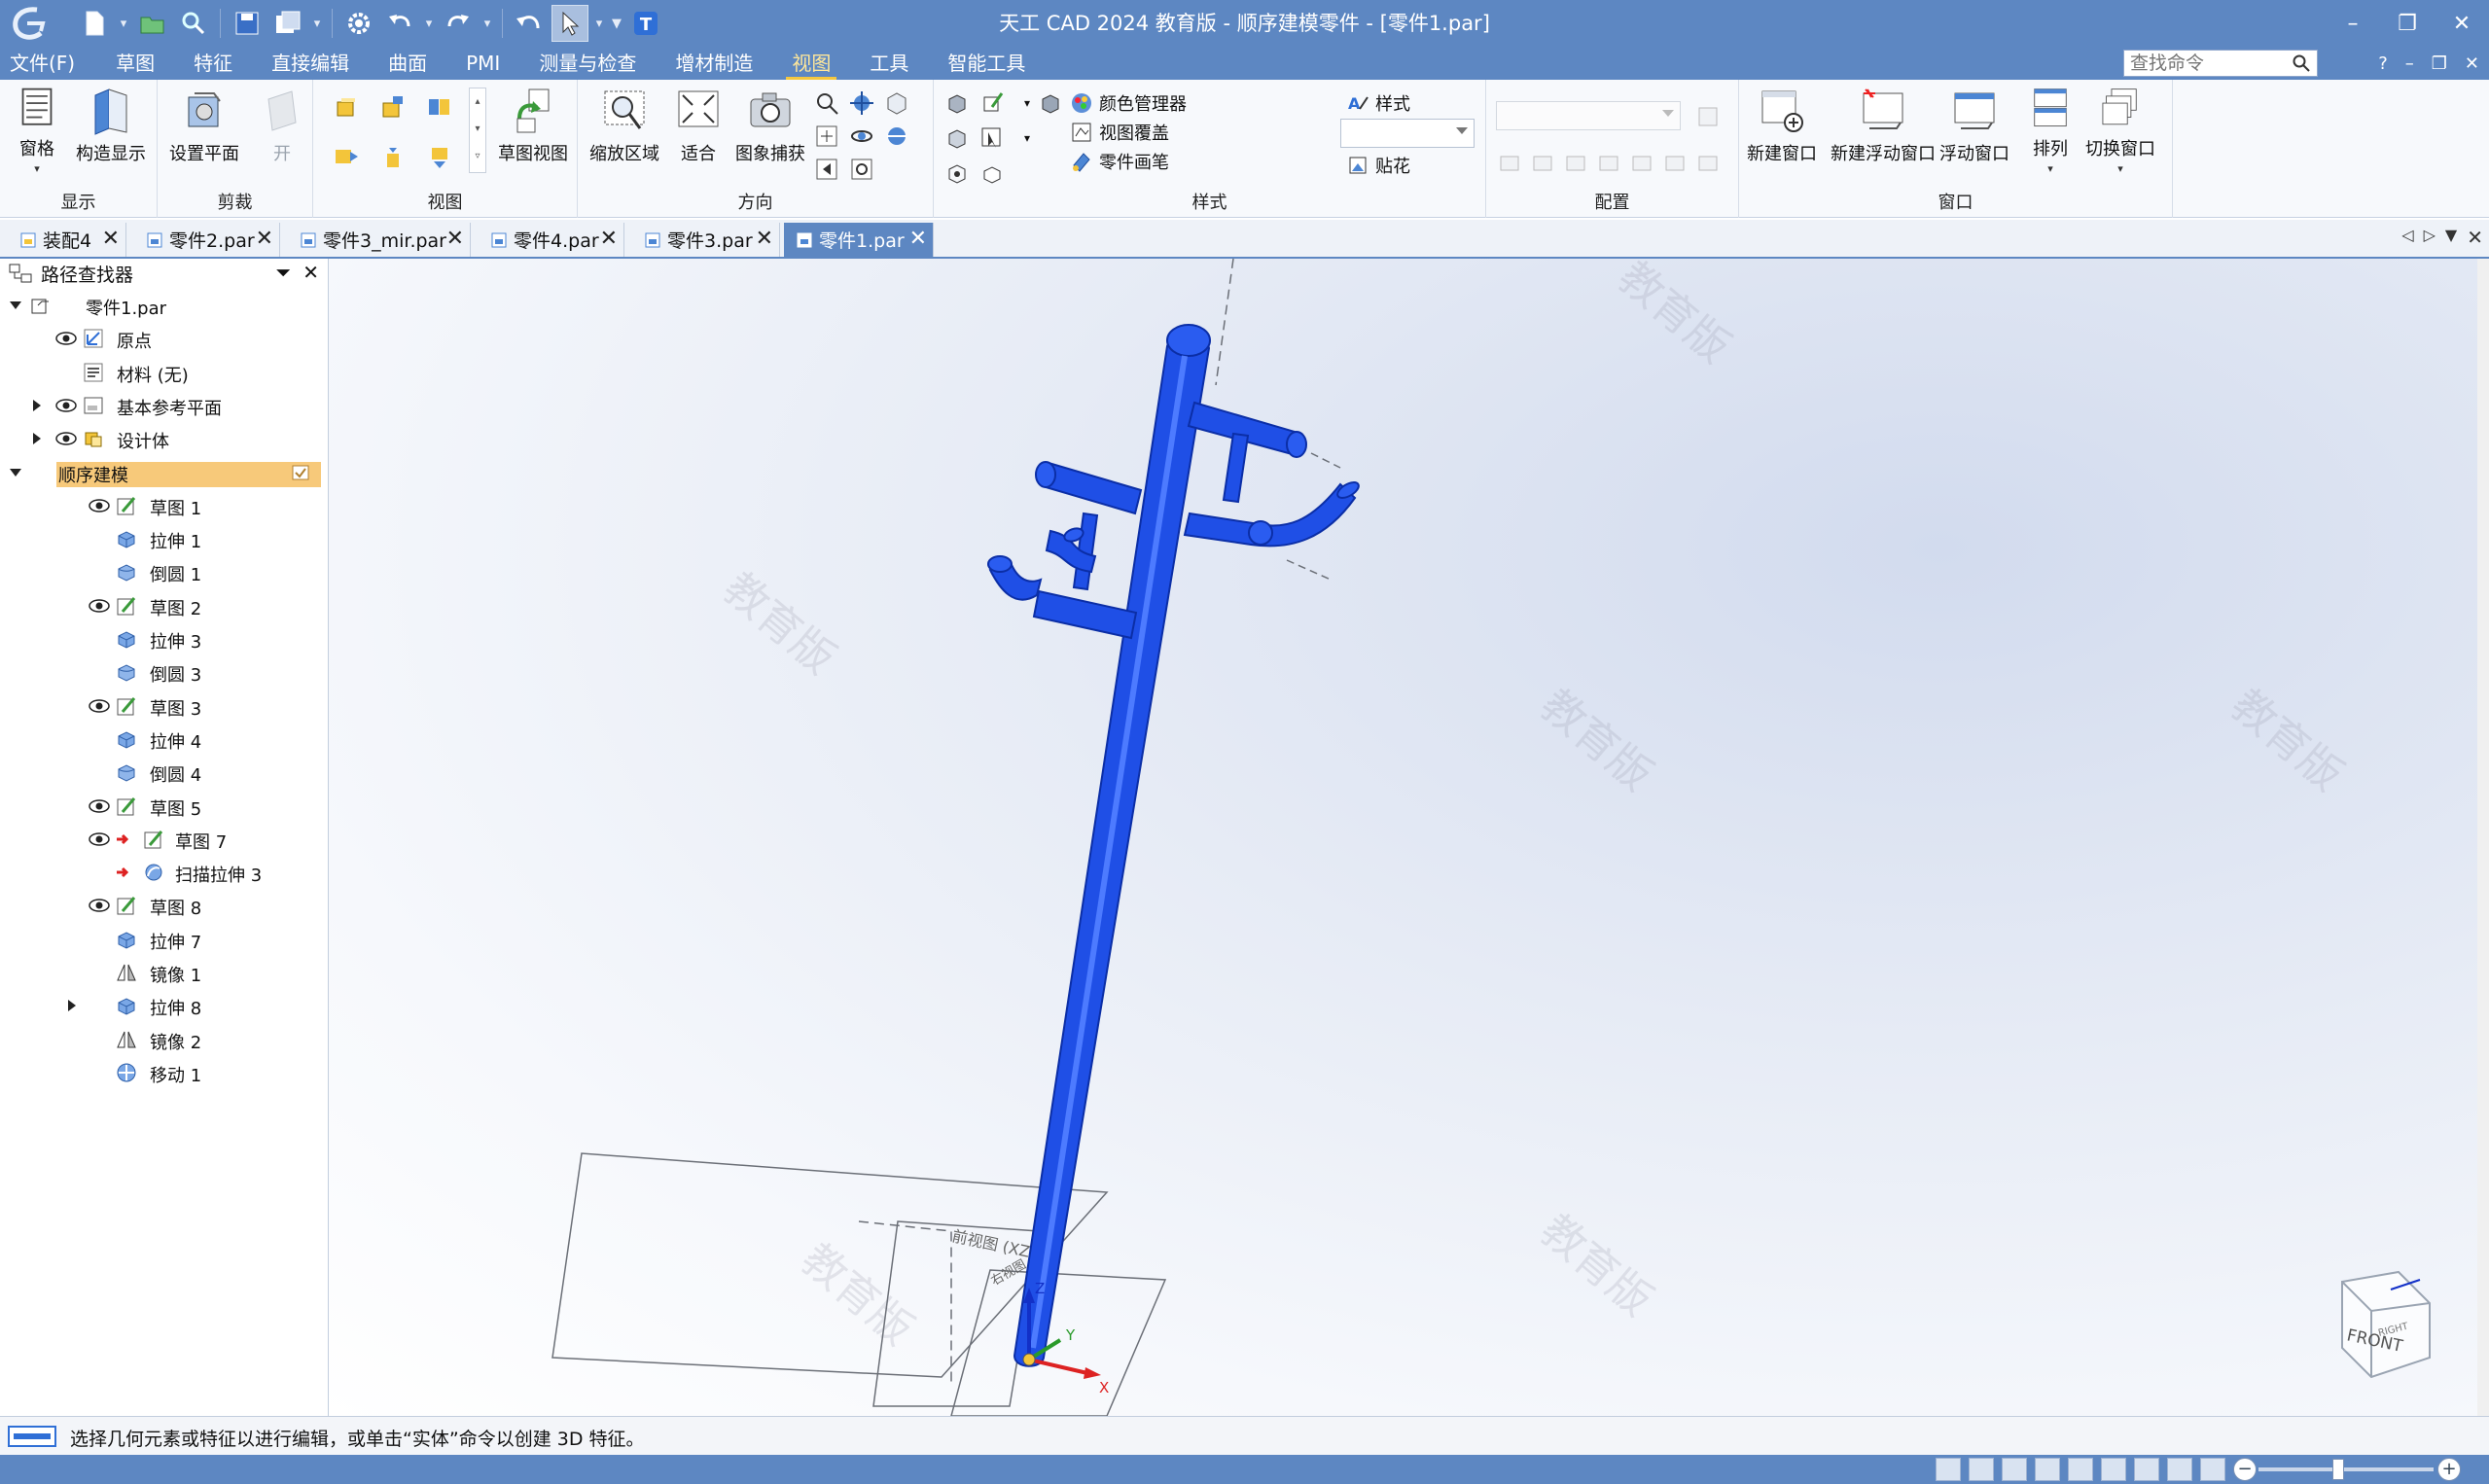  What do you see at coordinates (487, 24) in the screenshot?
I see `redo-dropdown-icon: ▾` at bounding box center [487, 24].